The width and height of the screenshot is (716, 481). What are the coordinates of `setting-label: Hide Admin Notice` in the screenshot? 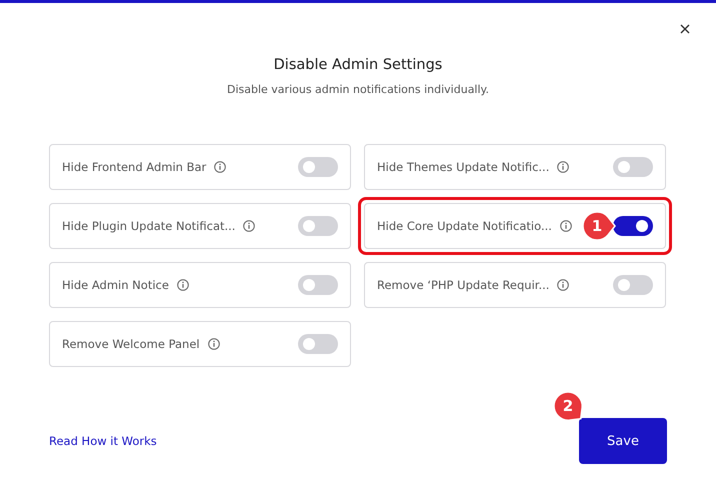 It's located at (115, 285).